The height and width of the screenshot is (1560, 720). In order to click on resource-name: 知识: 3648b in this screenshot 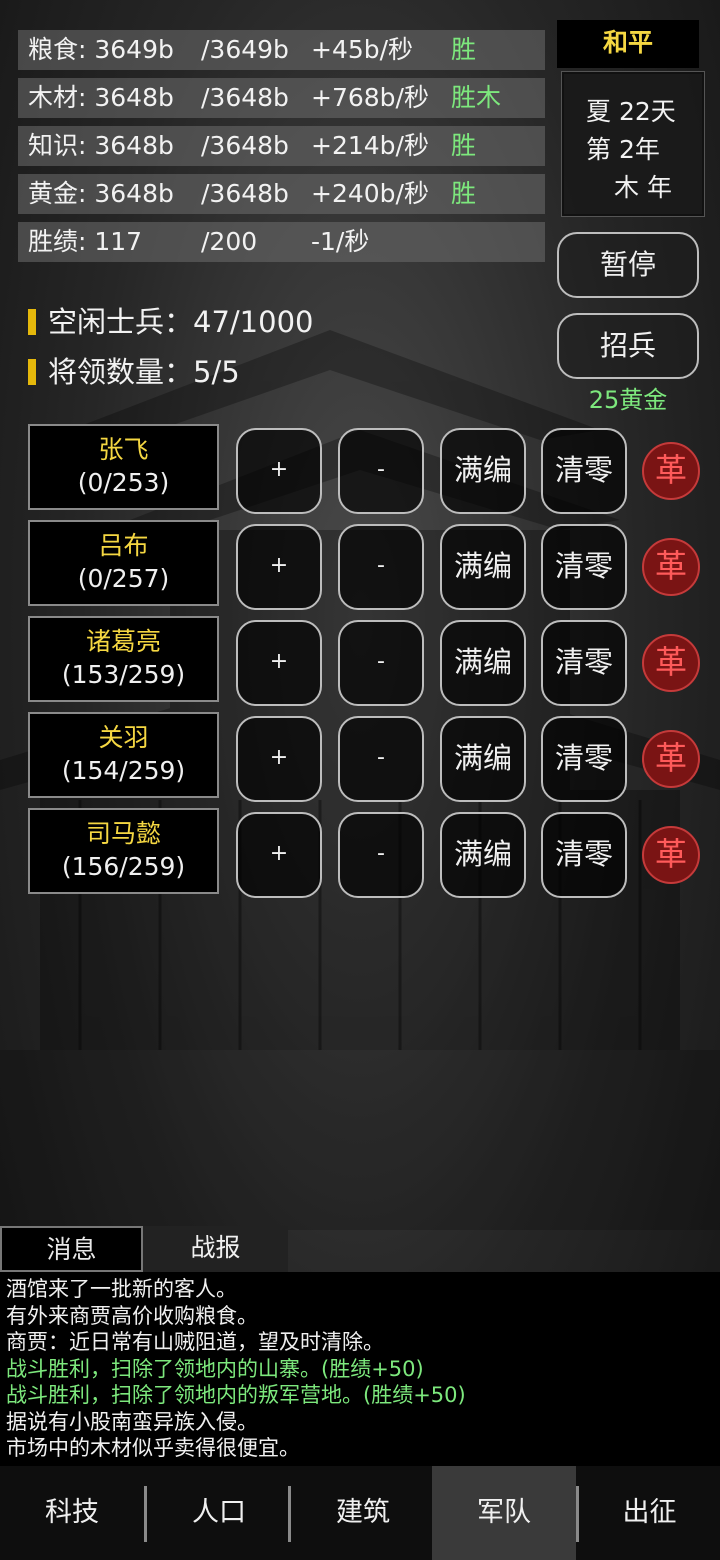, I will do `click(101, 145)`.